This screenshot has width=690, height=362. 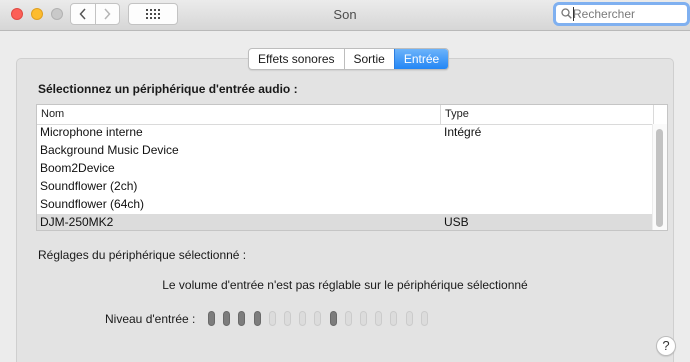 What do you see at coordinates (666, 346) in the screenshot?
I see `help-button: ?` at bounding box center [666, 346].